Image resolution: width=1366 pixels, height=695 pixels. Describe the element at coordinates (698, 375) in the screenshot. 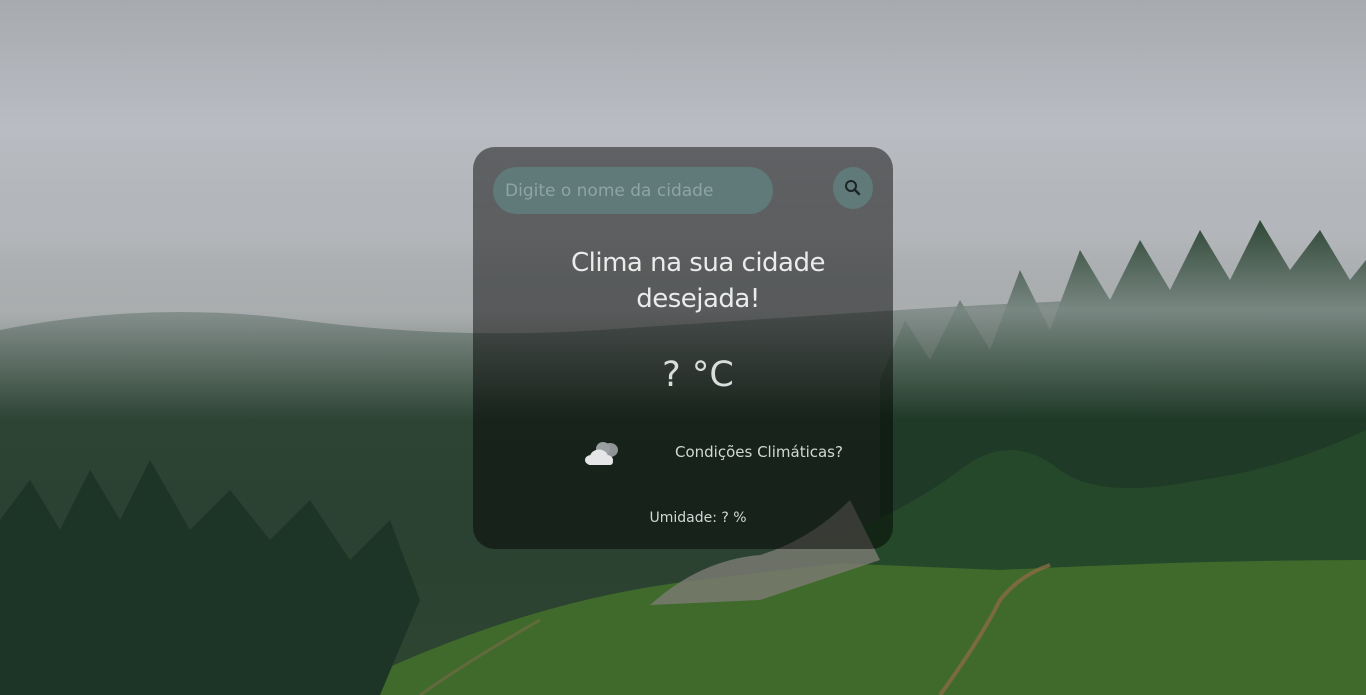

I see `temperature-value: ? °C` at that location.